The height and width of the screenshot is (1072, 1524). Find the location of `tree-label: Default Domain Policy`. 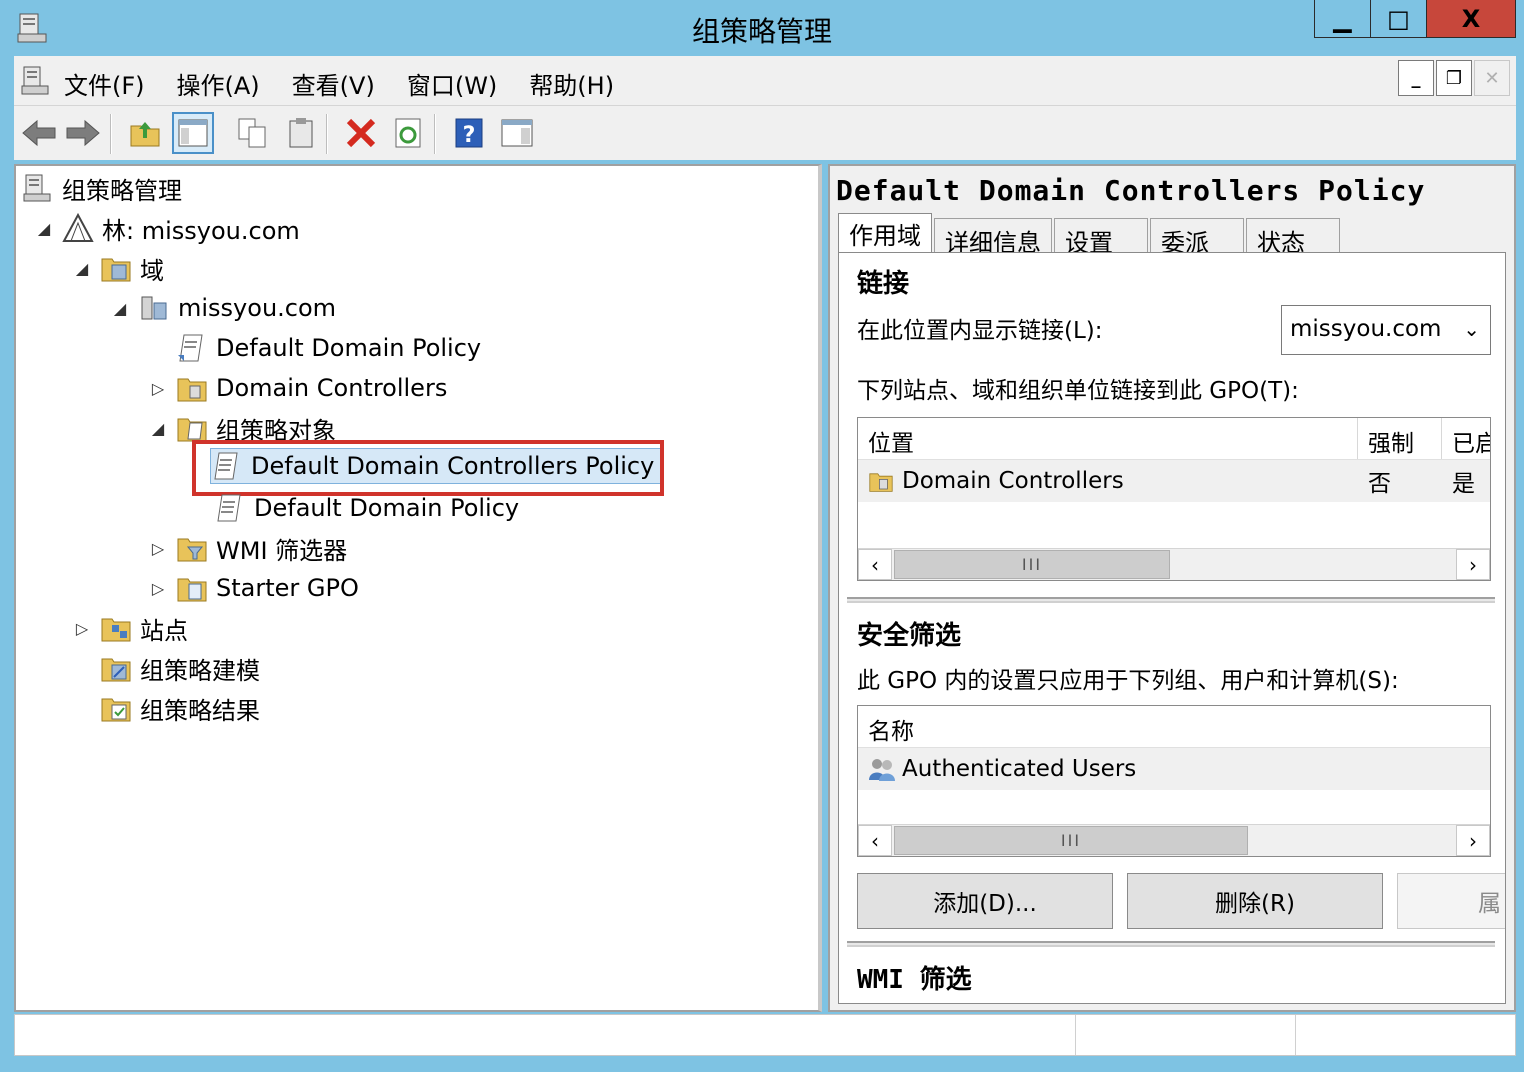

tree-label: Default Domain Policy is located at coordinates (387, 508).